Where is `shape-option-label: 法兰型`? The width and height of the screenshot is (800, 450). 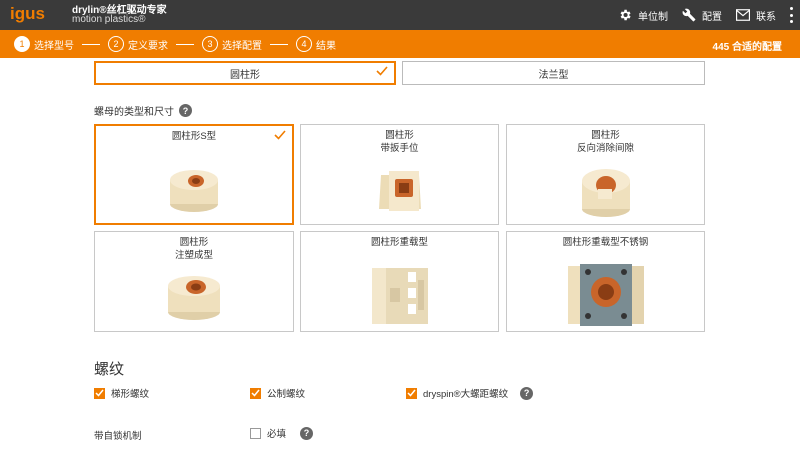 shape-option-label: 法兰型 is located at coordinates (553, 75).